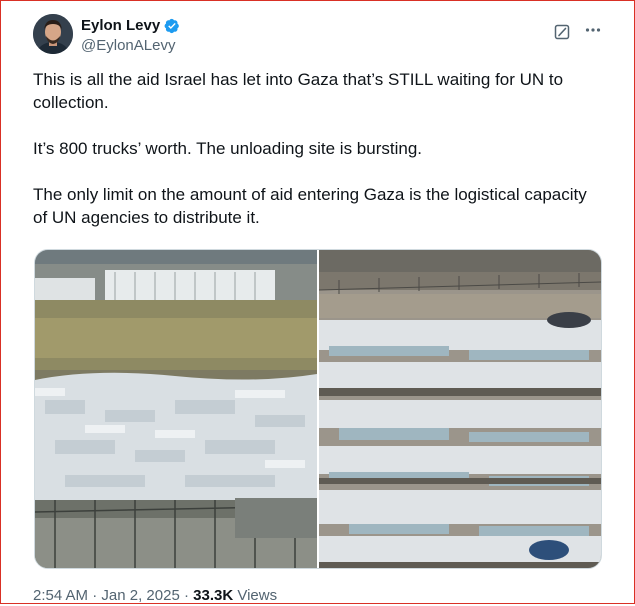  What do you see at coordinates (213, 595) in the screenshot?
I see `views-count: 33.3K` at bounding box center [213, 595].